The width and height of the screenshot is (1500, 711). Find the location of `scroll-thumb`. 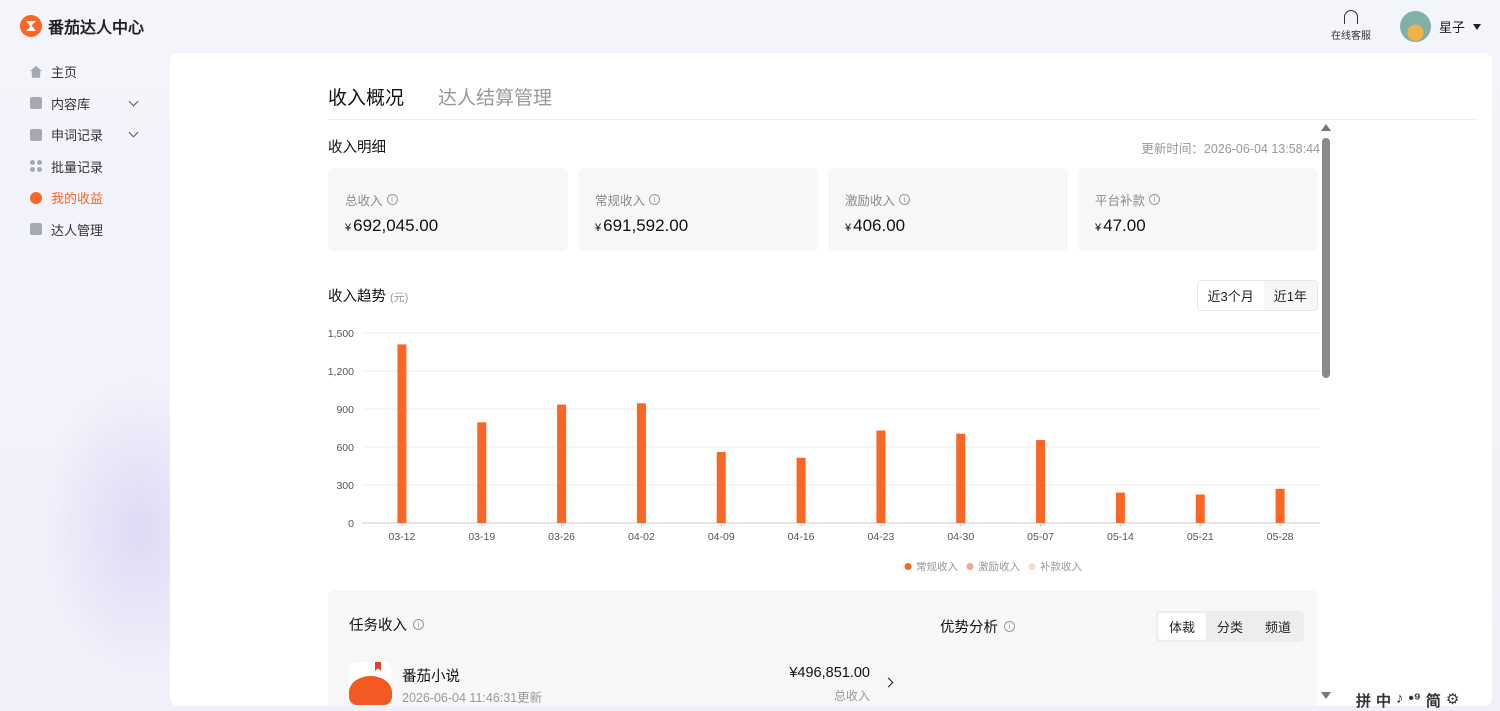

scroll-thumb is located at coordinates (1326, 258).